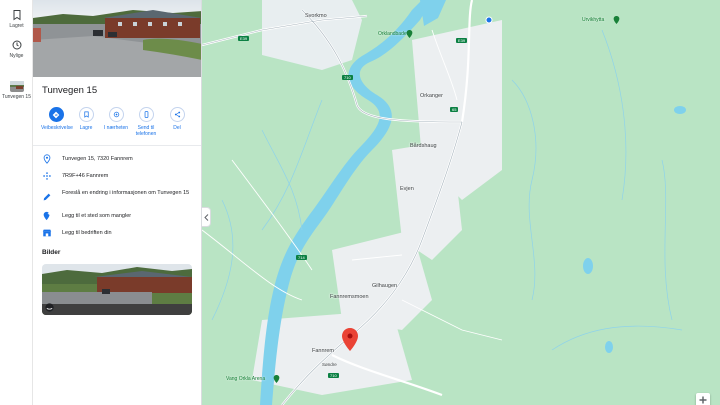 The width and height of the screenshot is (720, 405). Describe the element at coordinates (97, 159) in the screenshot. I see `address-text: Tunvegen 15, 7320 Fannrem` at that location.